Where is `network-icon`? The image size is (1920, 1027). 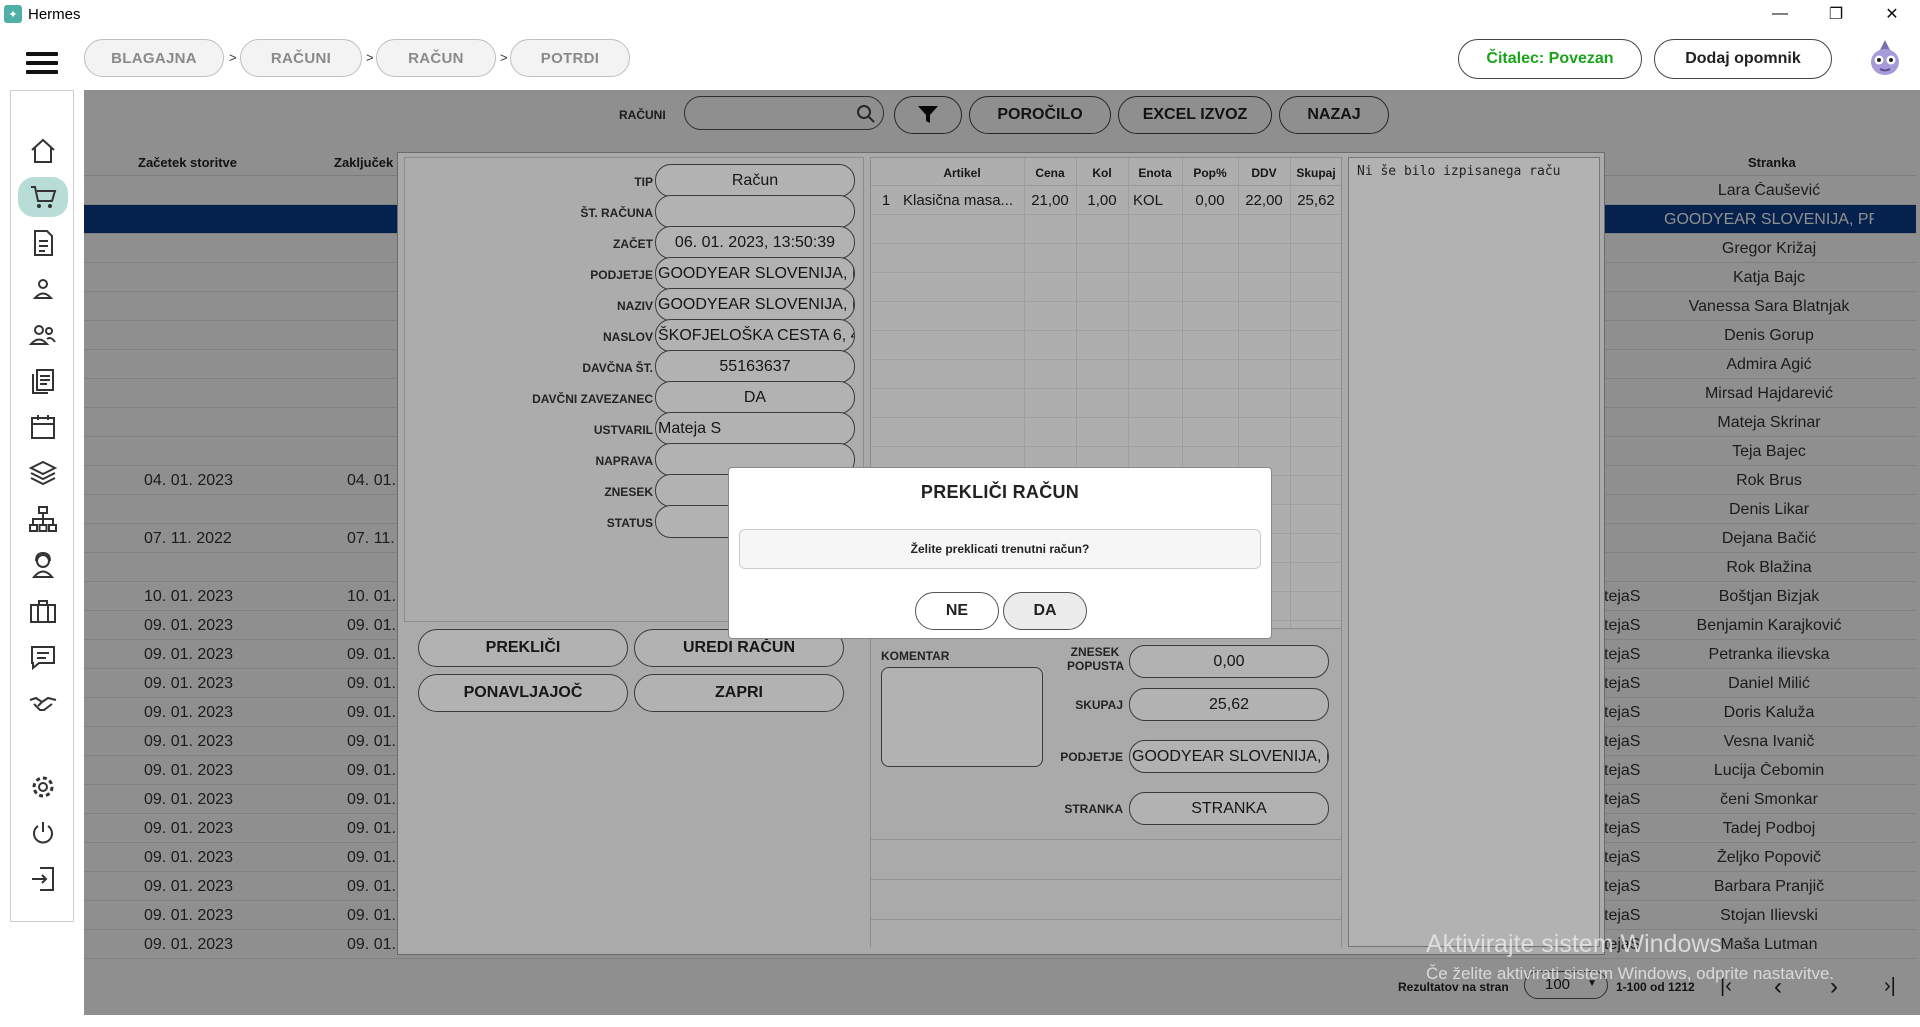
network-icon is located at coordinates (43, 519).